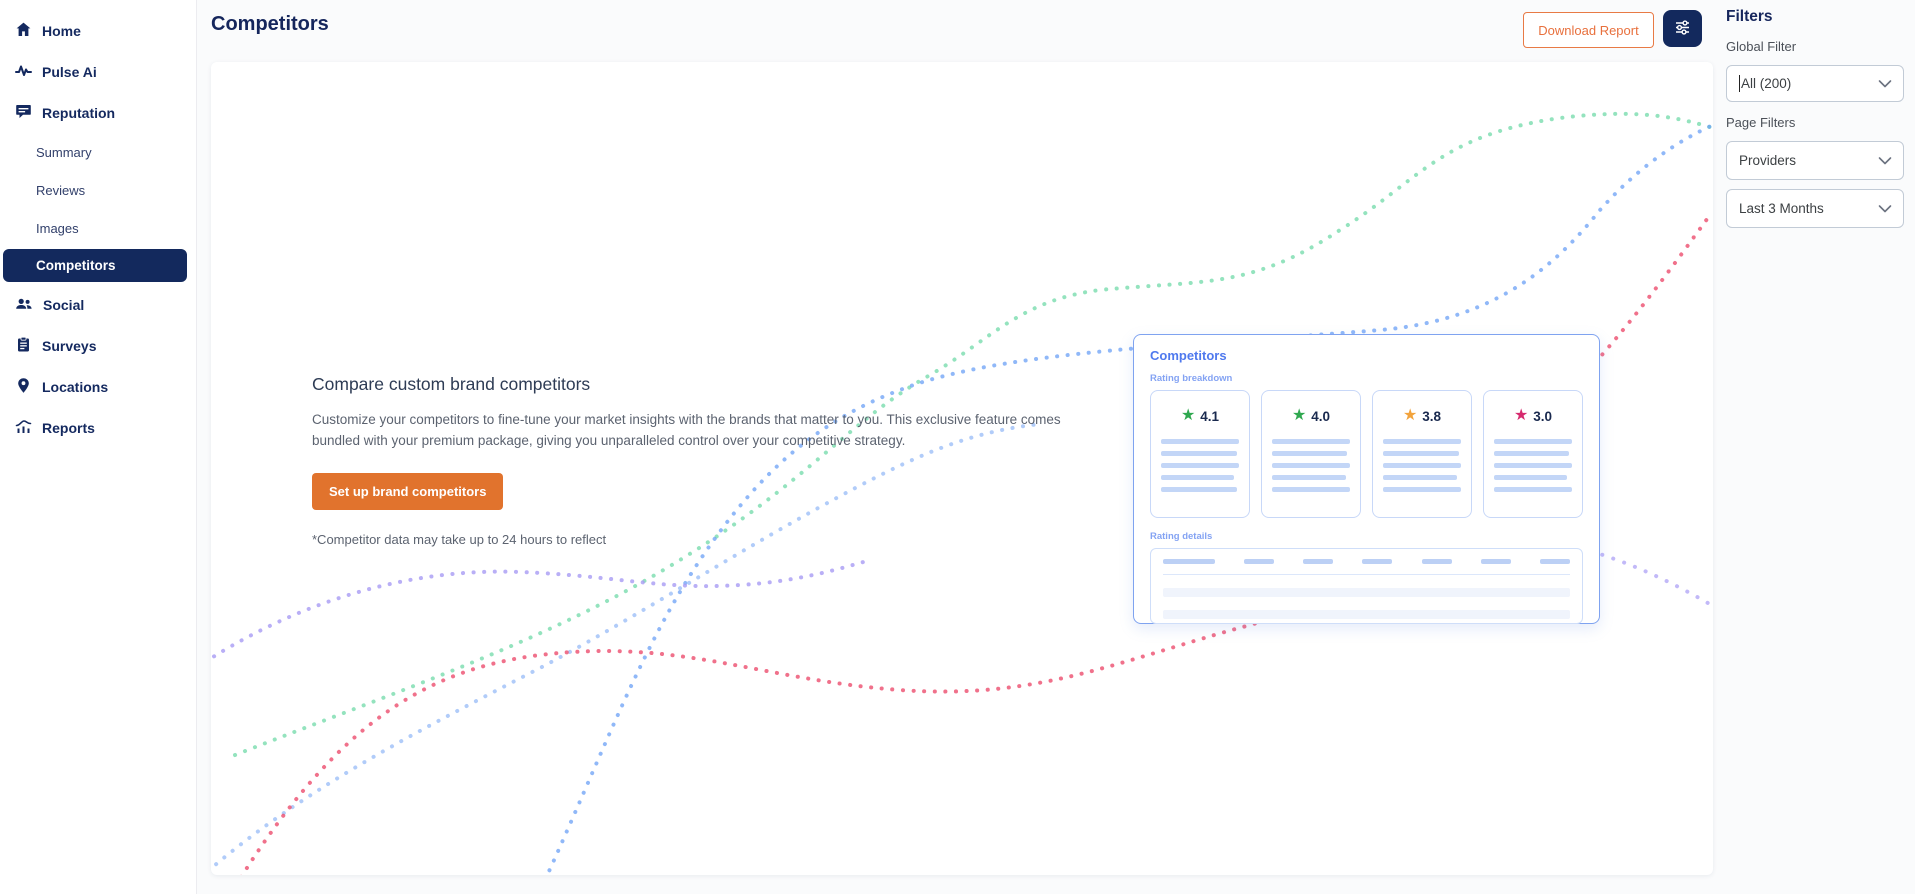 Image resolution: width=1915 pixels, height=894 pixels. Describe the element at coordinates (1766, 83) in the screenshot. I see `global-filter-value: All (200)` at that location.